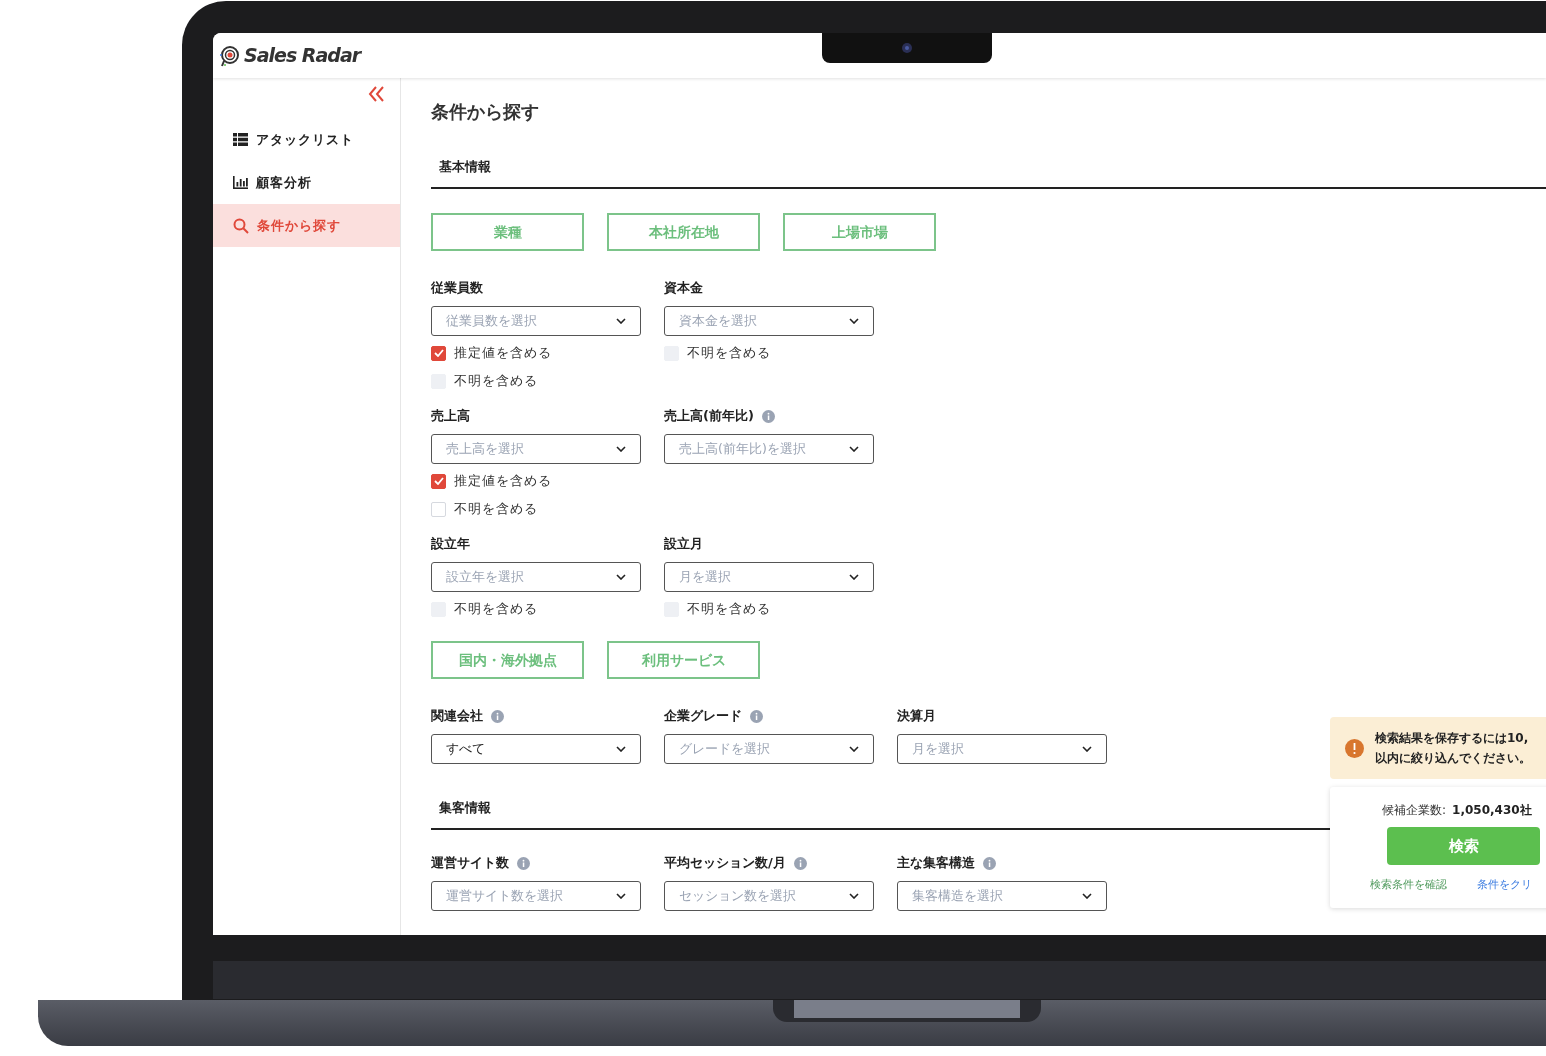 The width and height of the screenshot is (1546, 1056). Describe the element at coordinates (485, 112) in the screenshot. I see `page-title: 条件から探す` at that location.